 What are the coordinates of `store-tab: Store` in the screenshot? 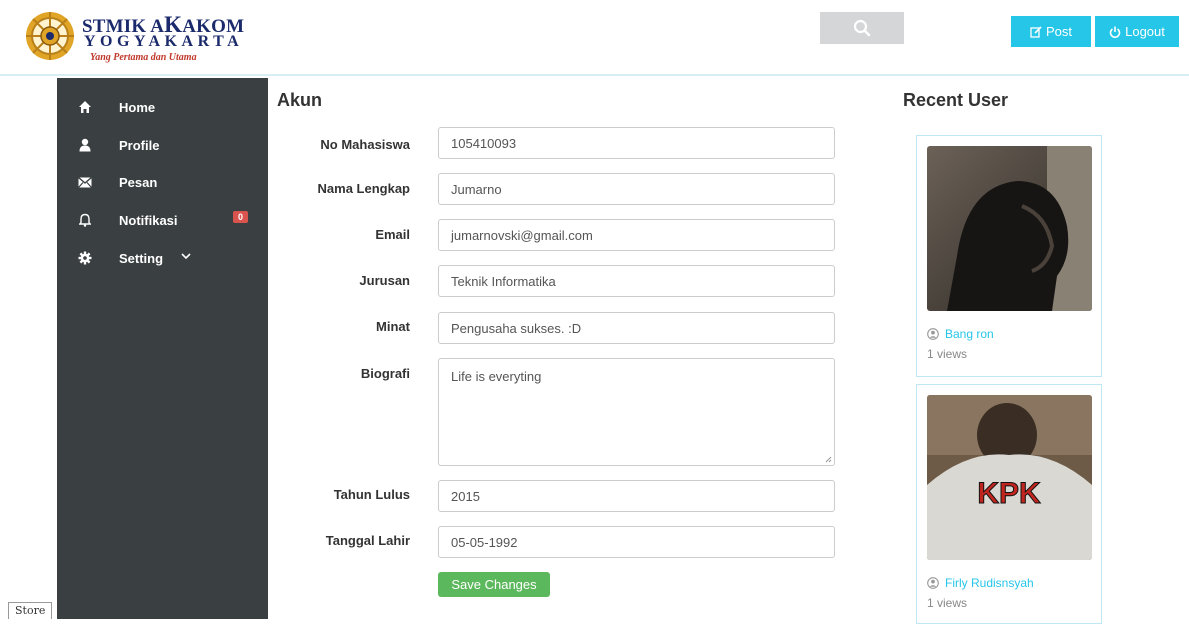 It's located at (30, 610).